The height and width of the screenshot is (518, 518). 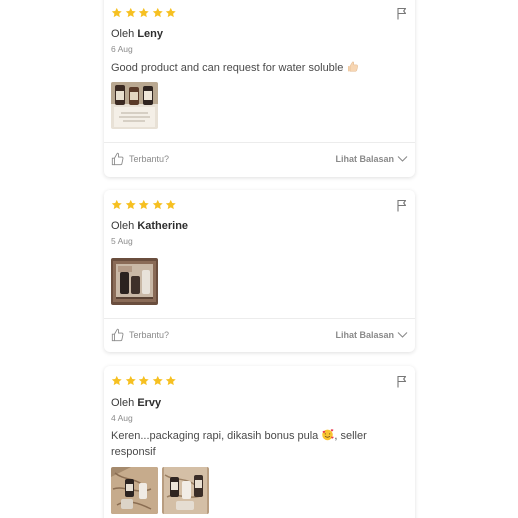 I want to click on review-author: Oleh Katherine, so click(x=149, y=226).